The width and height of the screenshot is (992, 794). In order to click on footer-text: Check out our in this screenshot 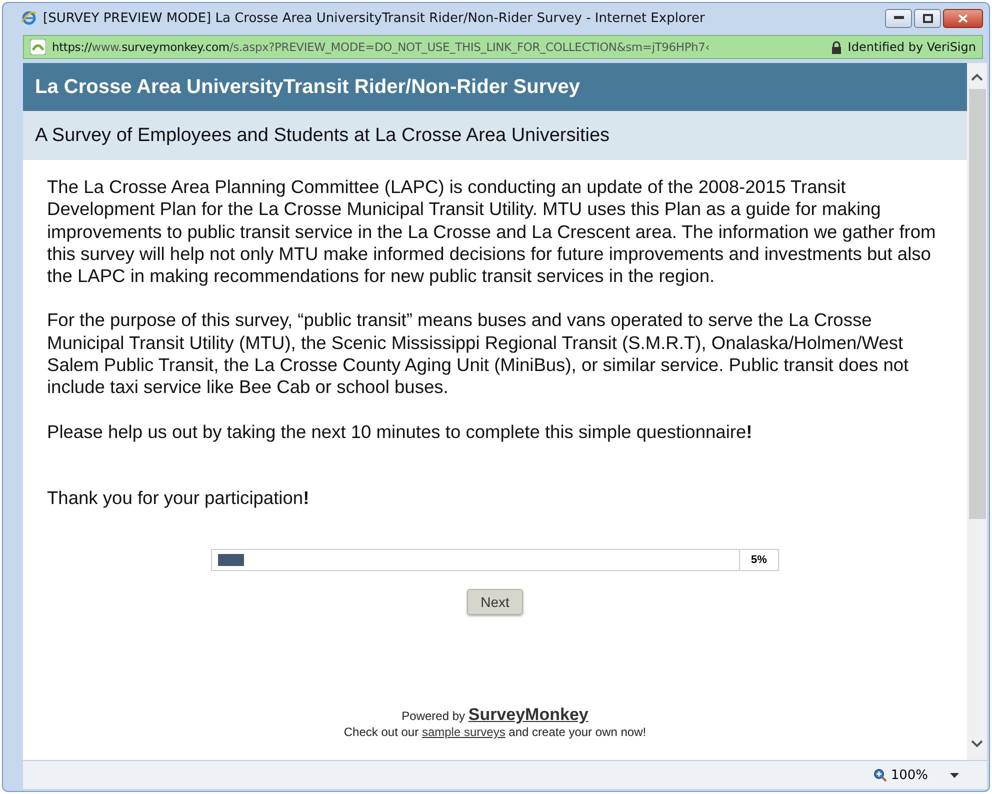, I will do `click(381, 732)`.